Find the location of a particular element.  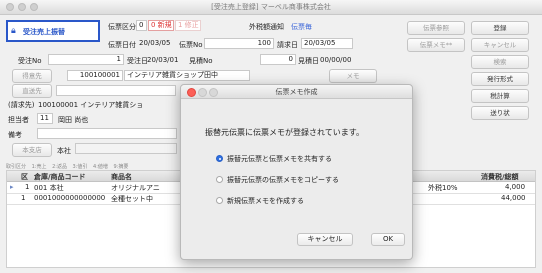

juchu-date-value: 20/03/01 is located at coordinates (163, 60).